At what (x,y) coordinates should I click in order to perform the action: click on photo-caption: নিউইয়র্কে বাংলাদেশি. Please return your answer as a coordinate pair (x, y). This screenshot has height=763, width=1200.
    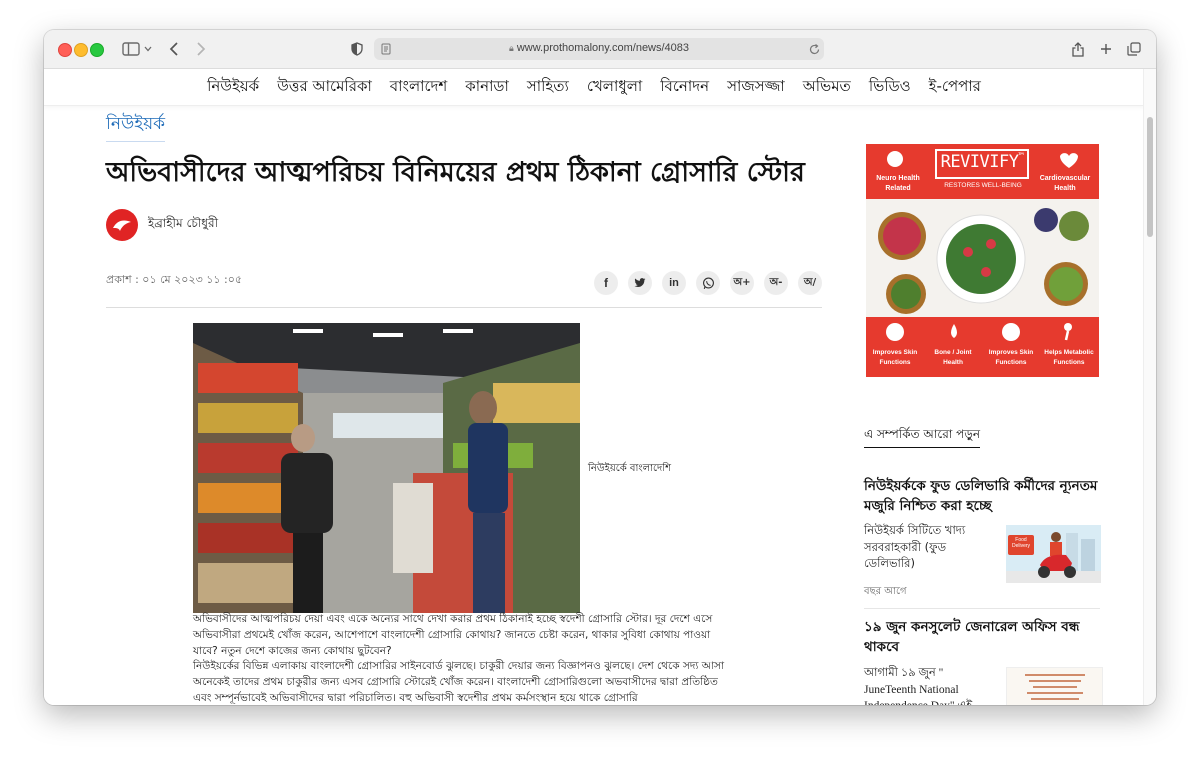
    Looking at the image, I should click on (630, 468).